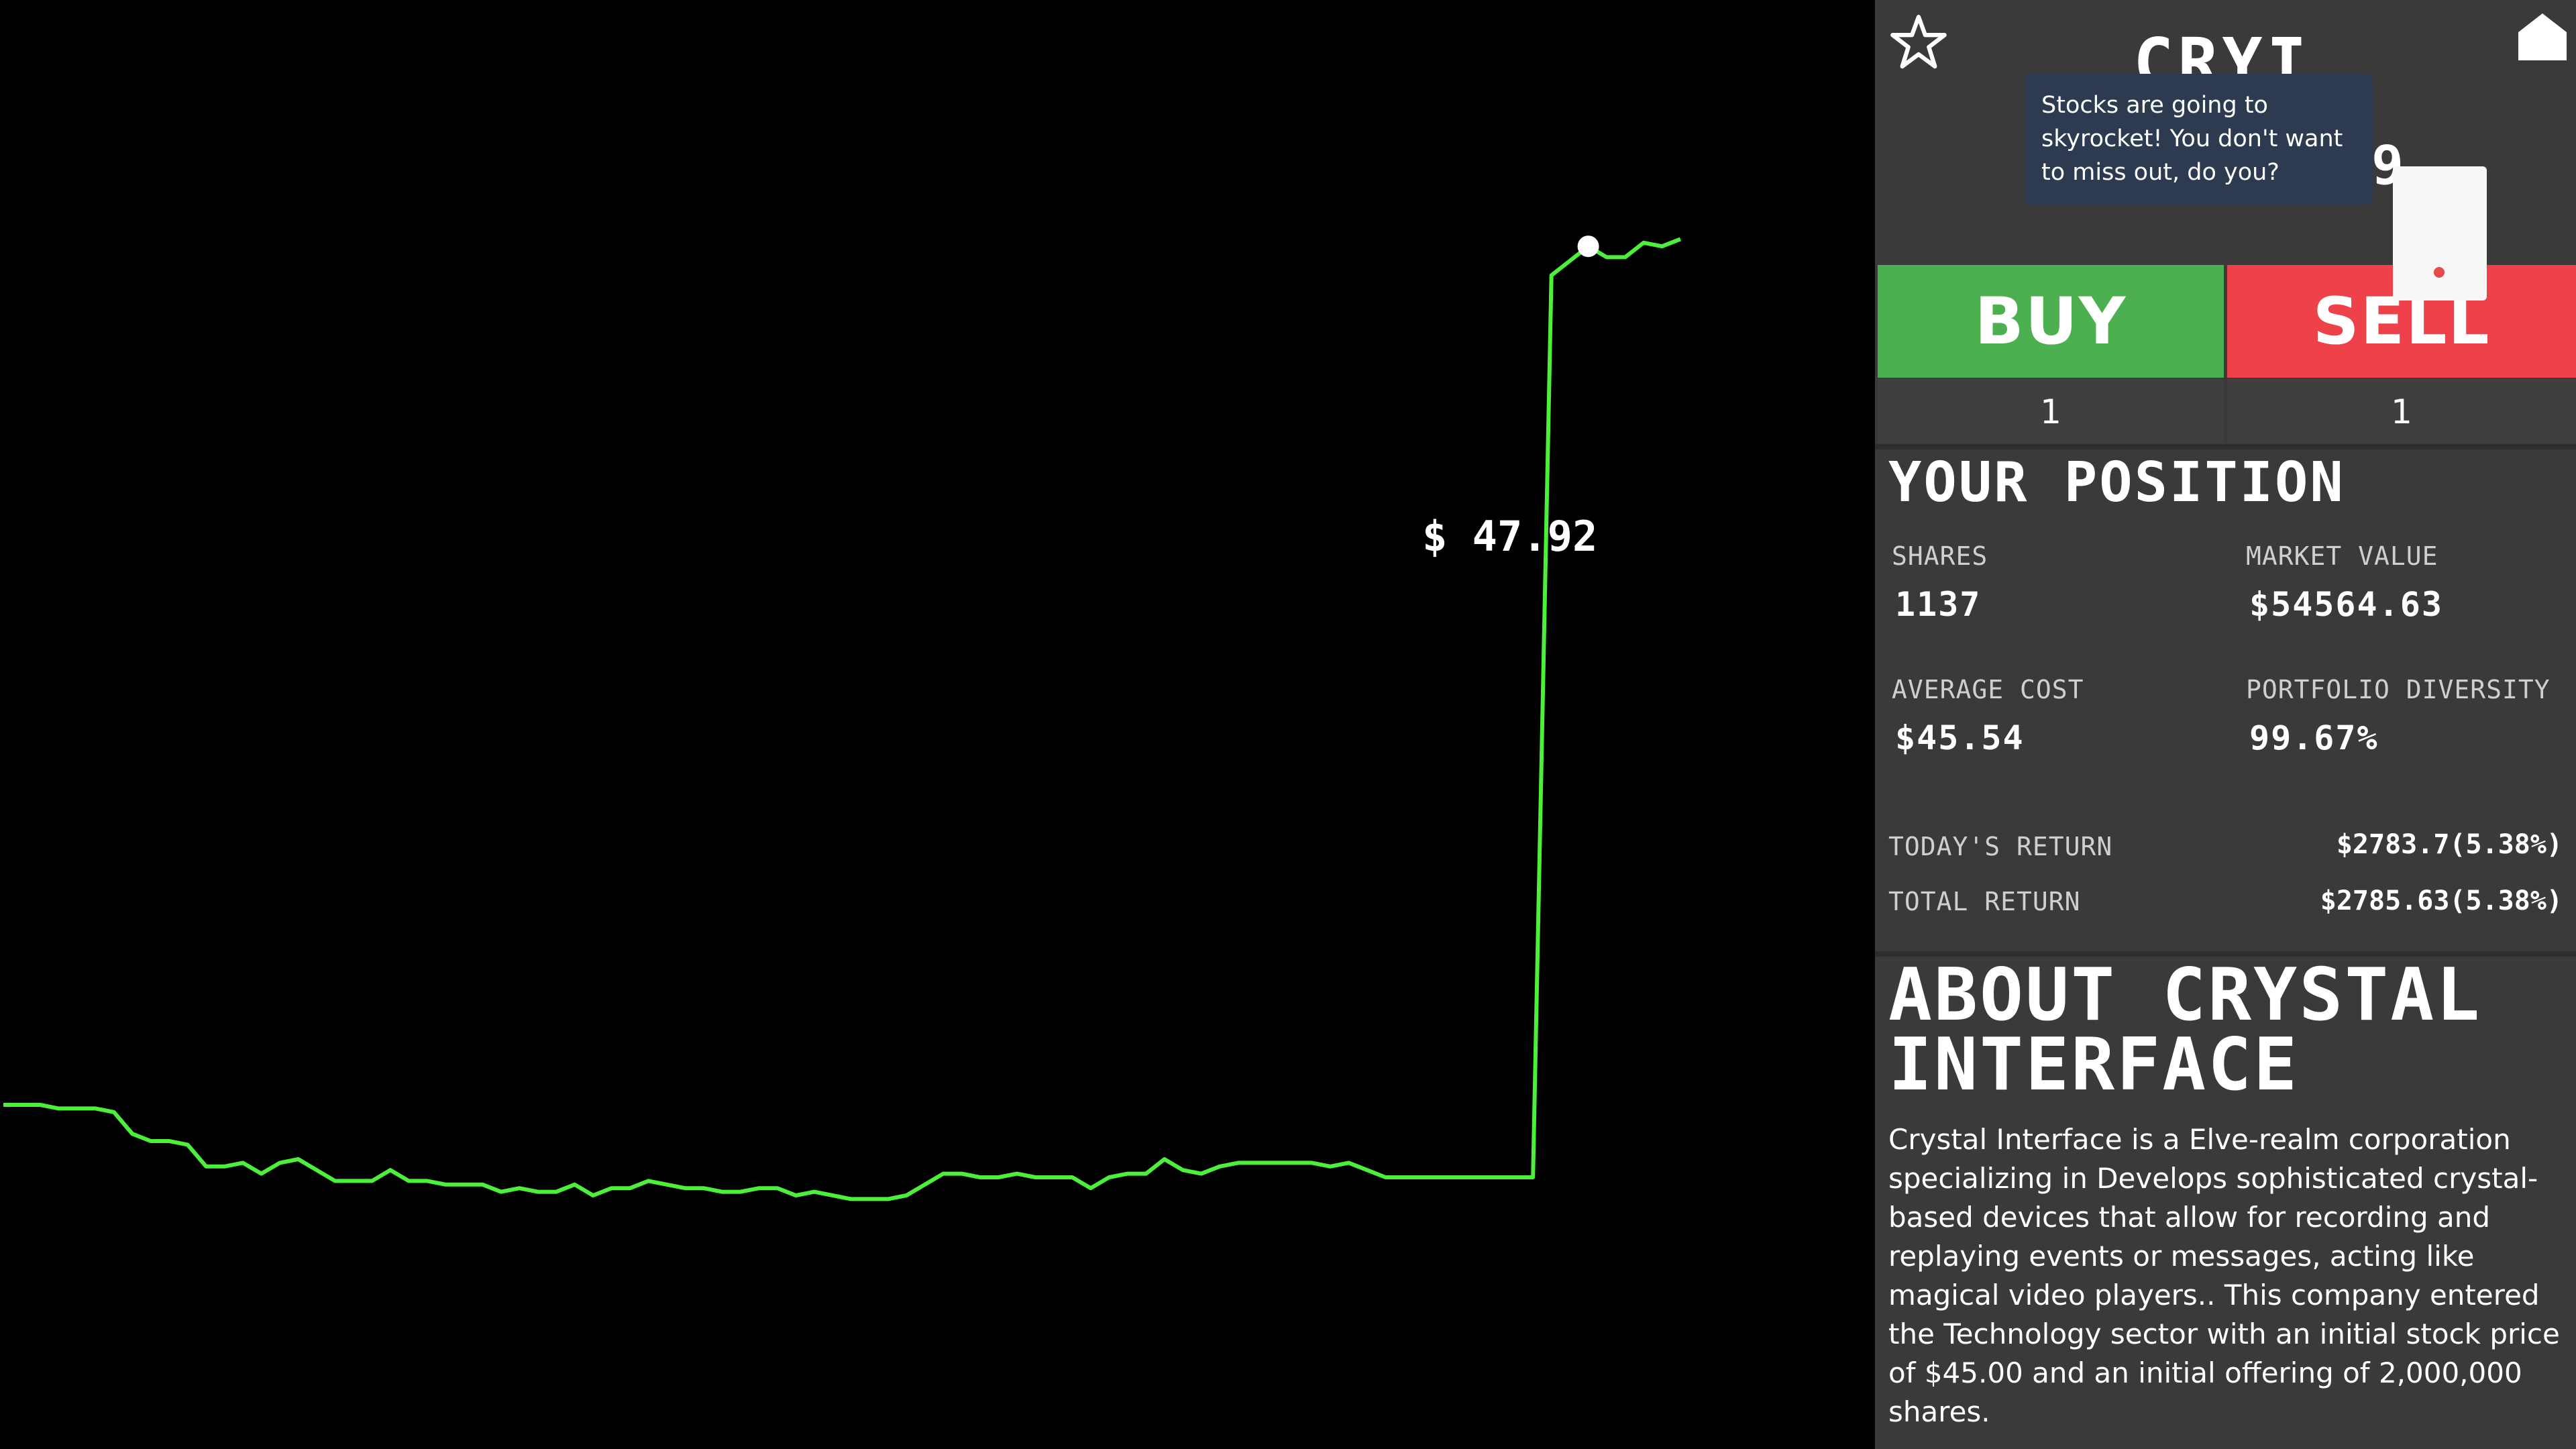 Image resolution: width=2576 pixels, height=1449 pixels. Describe the element at coordinates (1510, 536) in the screenshot. I see `current-price-label: $ 47.92` at that location.